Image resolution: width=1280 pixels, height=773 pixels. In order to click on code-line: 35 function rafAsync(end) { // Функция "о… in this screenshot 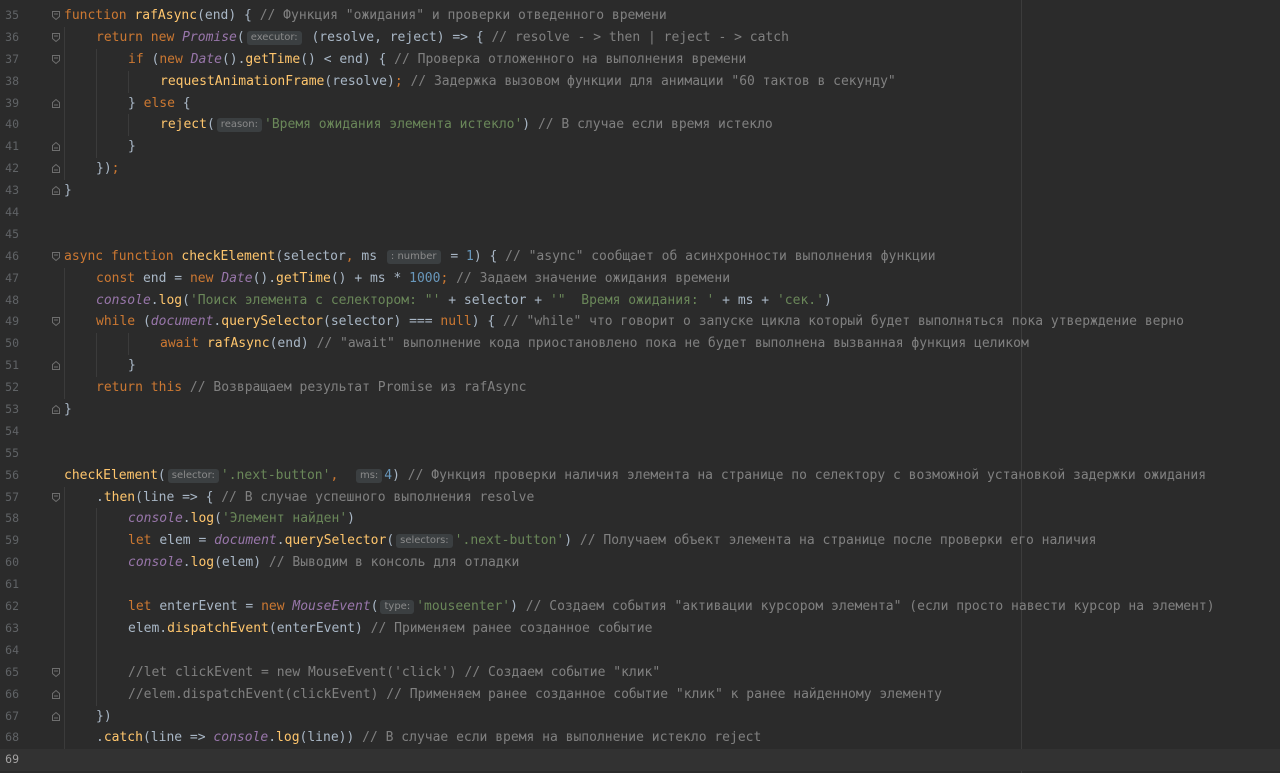, I will do `click(640, 16)`.